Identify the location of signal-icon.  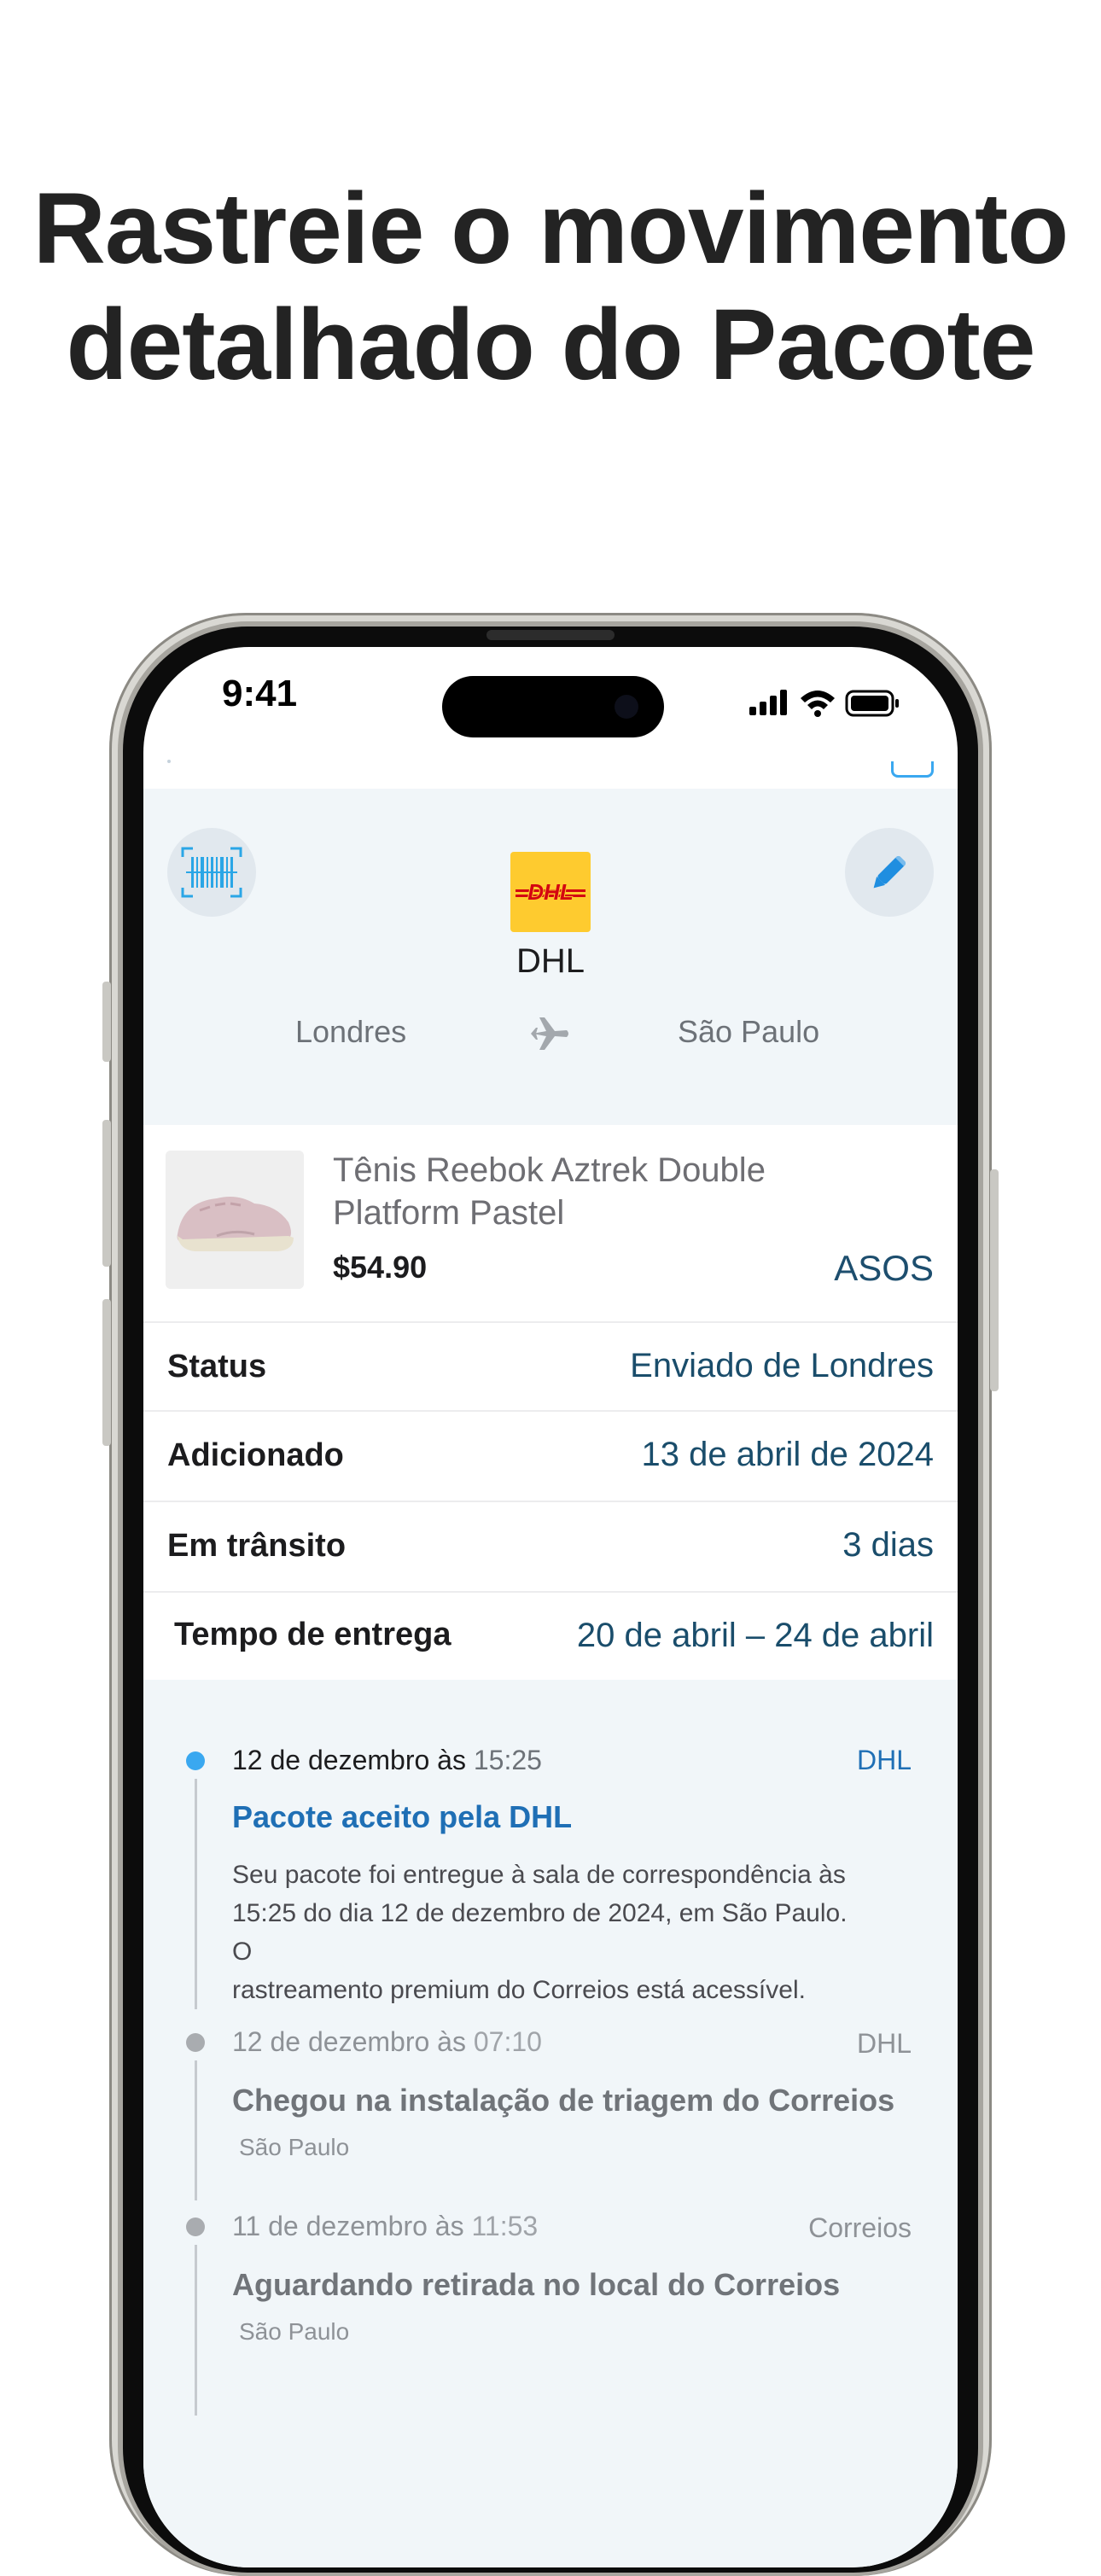
(768, 702).